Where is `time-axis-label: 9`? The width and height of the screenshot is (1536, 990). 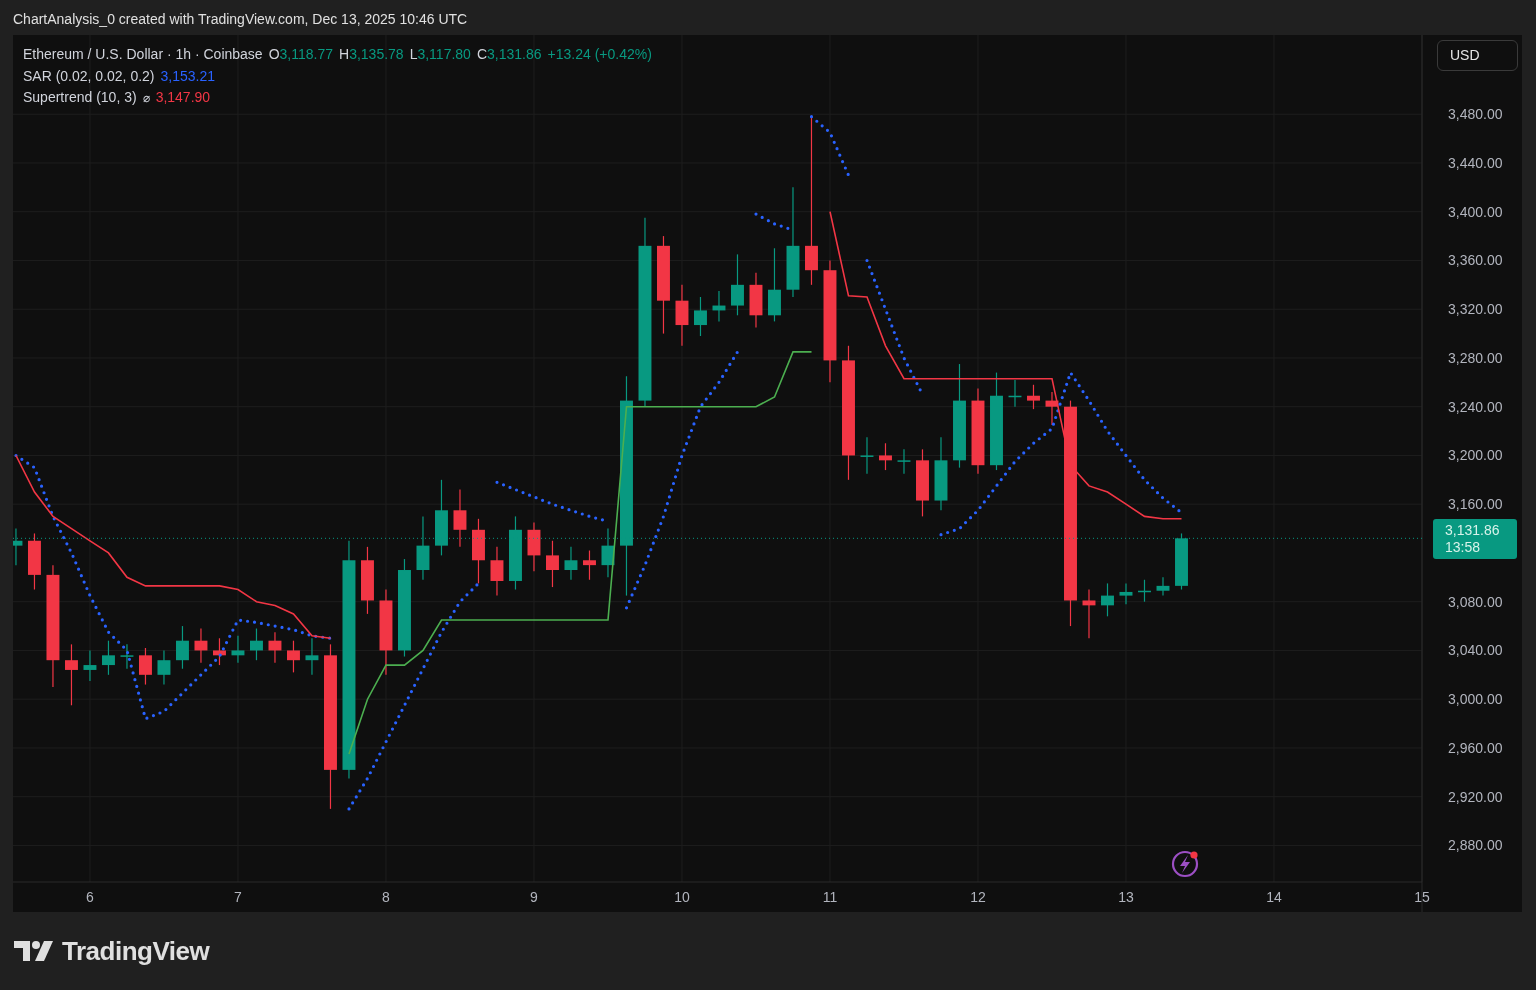
time-axis-label: 9 is located at coordinates (534, 897).